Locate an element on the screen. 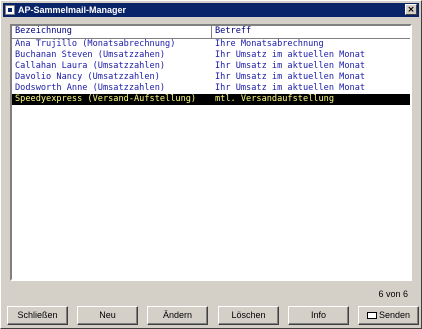 Image resolution: width=422 pixels, height=329 pixels. status-bar: 6 von 6 is located at coordinates (211, 295).